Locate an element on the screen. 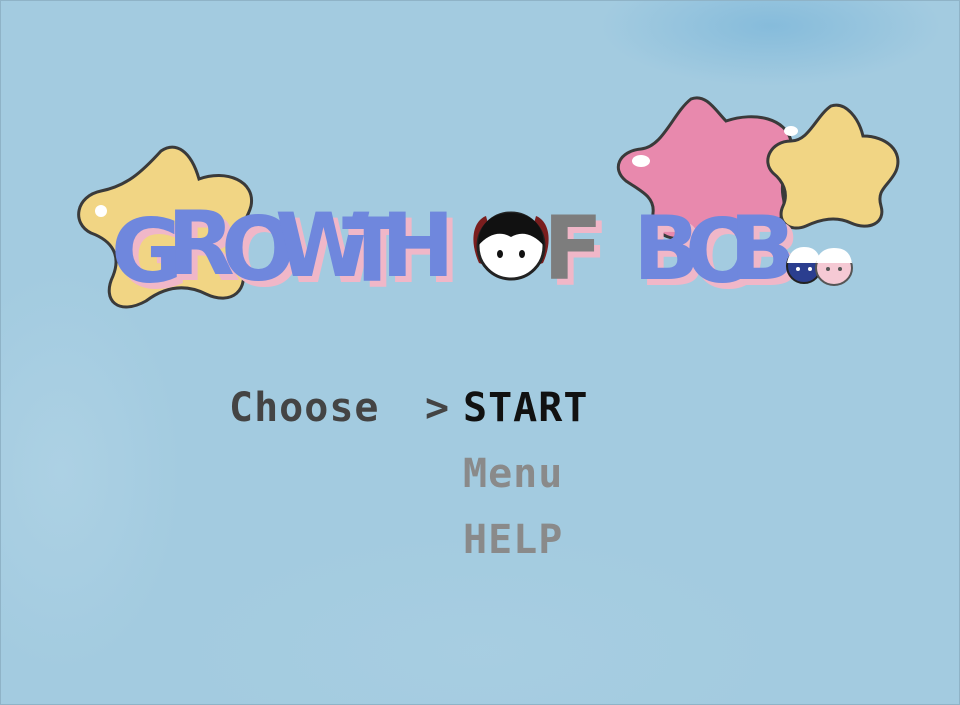 This screenshot has width=960, height=705. help-option: HELP is located at coordinates (513, 540).